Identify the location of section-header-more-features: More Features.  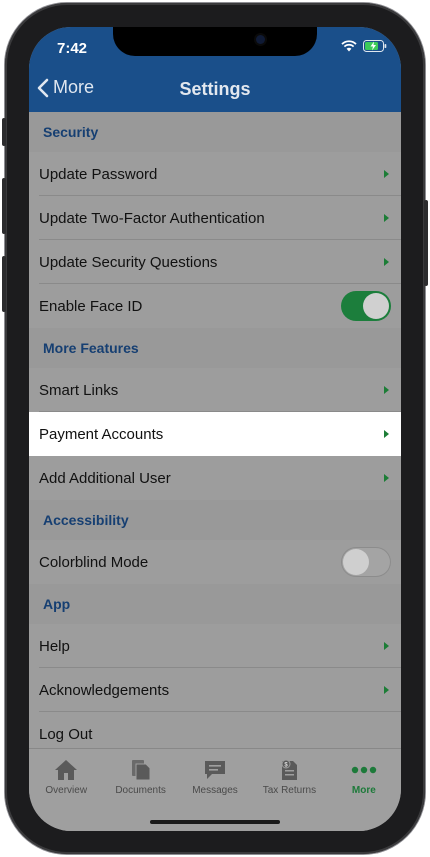
(215, 348).